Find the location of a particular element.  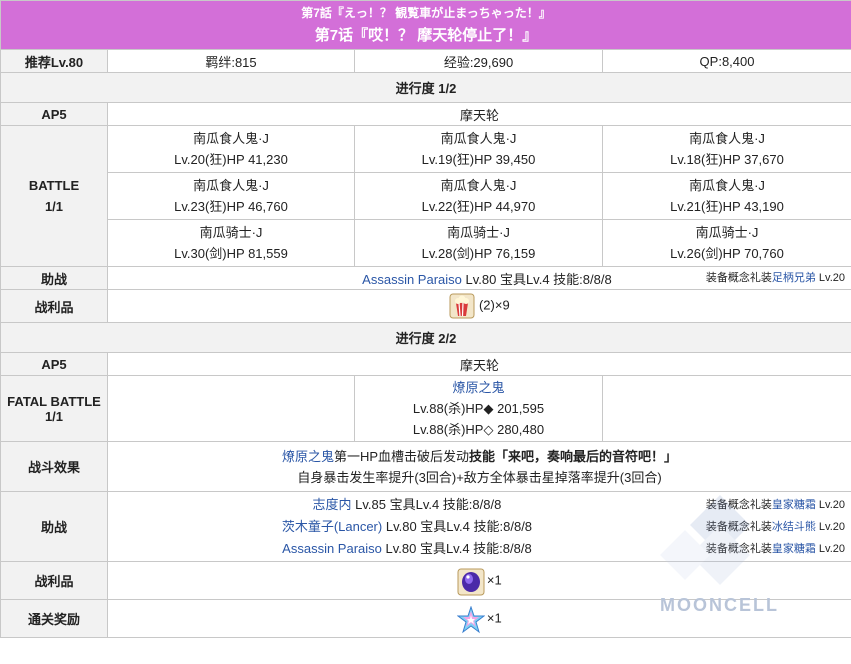

enemy-stats: Lv.22(狂)HP 44,970 is located at coordinates (478, 206).